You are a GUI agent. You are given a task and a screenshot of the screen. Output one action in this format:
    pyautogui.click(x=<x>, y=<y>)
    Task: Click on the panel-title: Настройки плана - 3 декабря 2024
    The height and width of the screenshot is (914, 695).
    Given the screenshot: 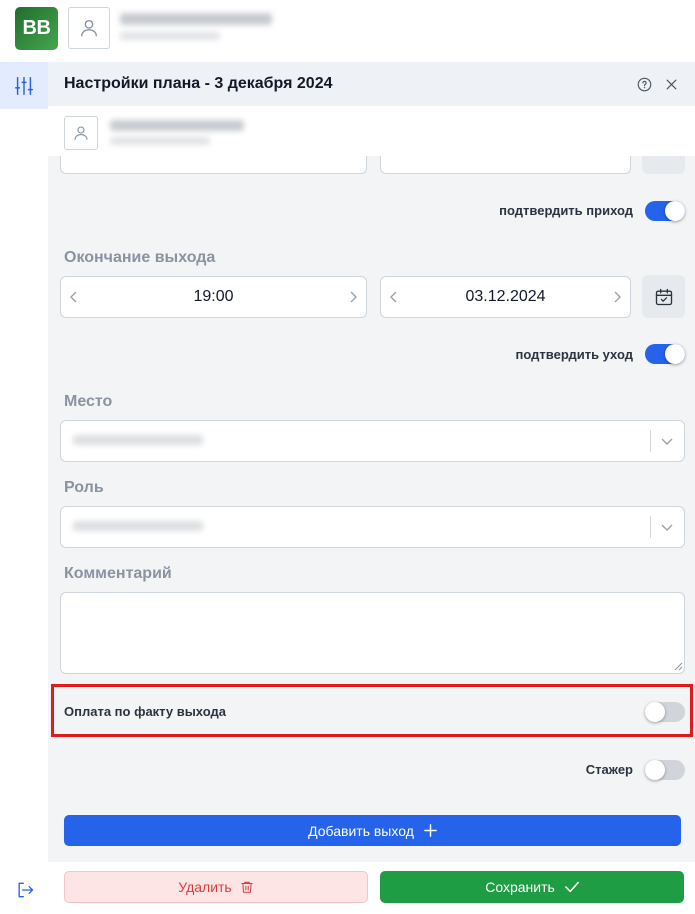 What is the action you would take?
    pyautogui.click(x=198, y=83)
    